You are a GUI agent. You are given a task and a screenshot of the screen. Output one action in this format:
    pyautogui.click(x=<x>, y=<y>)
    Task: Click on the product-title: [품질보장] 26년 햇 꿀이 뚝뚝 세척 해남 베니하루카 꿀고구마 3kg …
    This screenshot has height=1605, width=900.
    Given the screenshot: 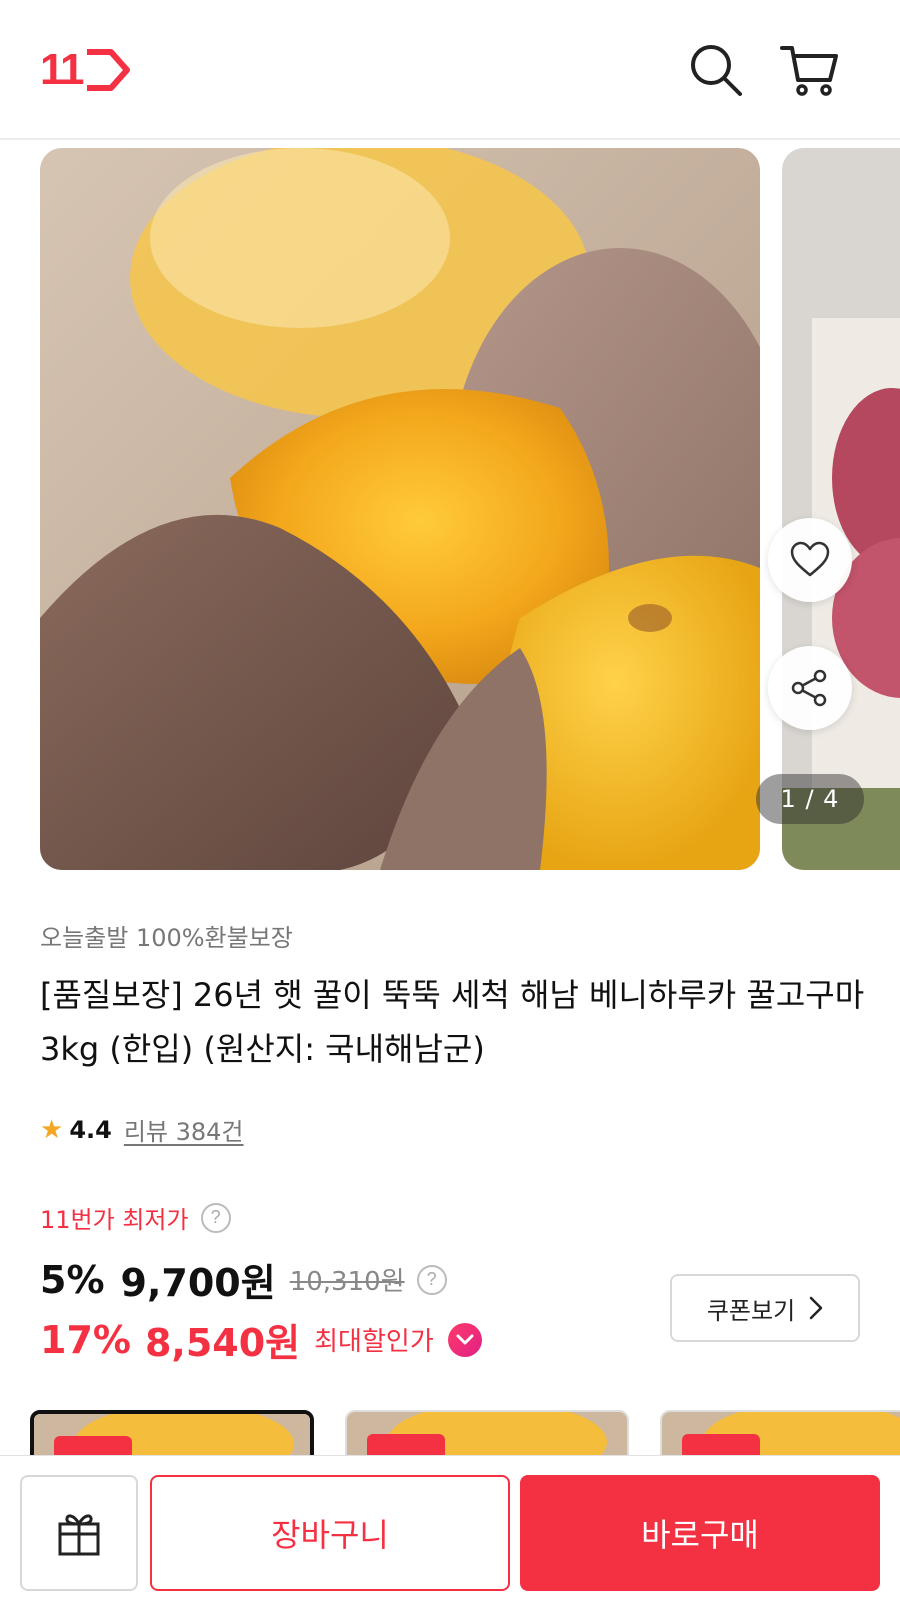 What is the action you would take?
    pyautogui.click(x=452, y=1022)
    